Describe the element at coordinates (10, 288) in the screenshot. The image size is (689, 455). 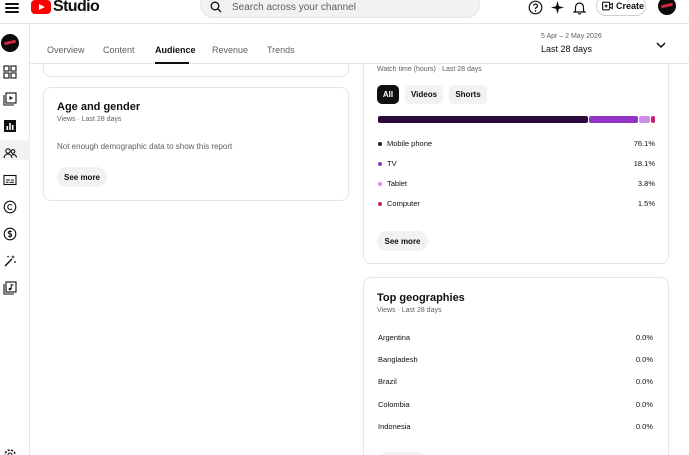
I see `audio-library-icon` at that location.